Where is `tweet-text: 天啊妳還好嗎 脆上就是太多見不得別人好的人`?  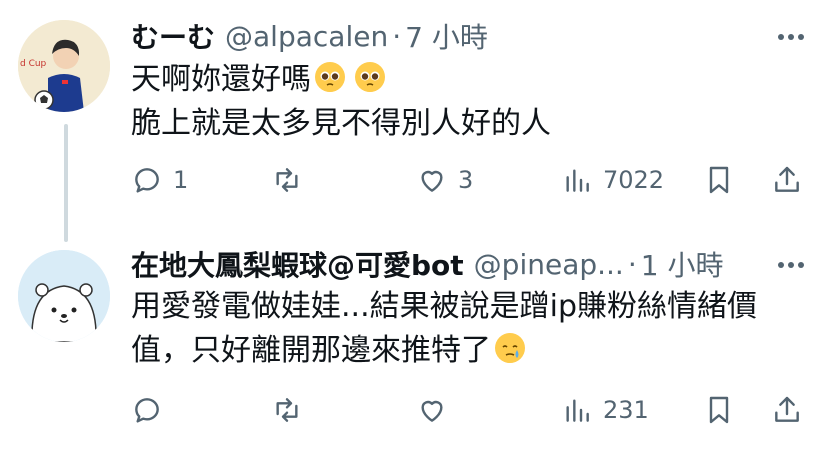 tweet-text: 天啊妳還好嗎 脆上就是太多見不得別人好的人 is located at coordinates (341, 102).